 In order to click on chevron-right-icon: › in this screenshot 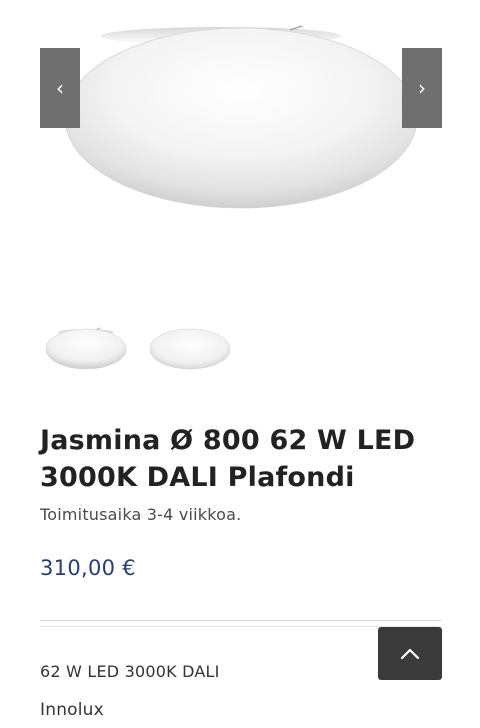, I will do `click(422, 88)`.